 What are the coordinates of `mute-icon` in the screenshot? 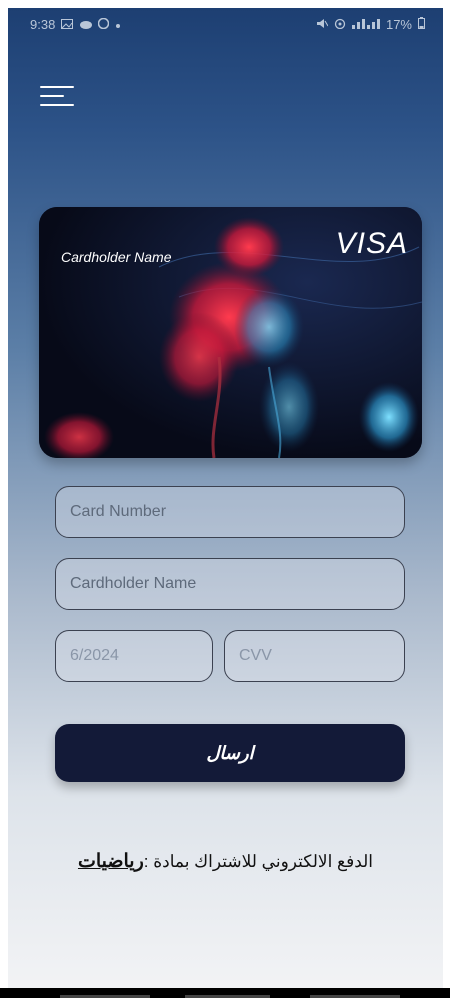 It's located at (322, 24).